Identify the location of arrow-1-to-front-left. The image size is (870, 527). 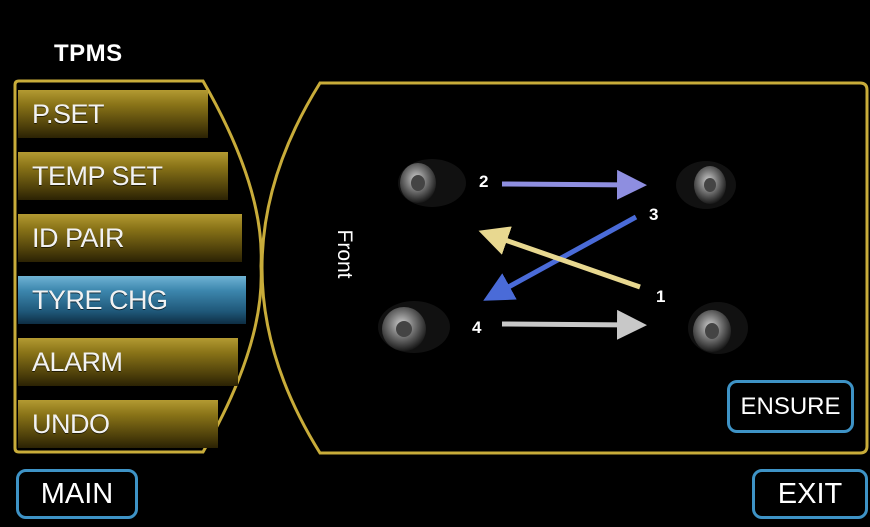
(559, 258).